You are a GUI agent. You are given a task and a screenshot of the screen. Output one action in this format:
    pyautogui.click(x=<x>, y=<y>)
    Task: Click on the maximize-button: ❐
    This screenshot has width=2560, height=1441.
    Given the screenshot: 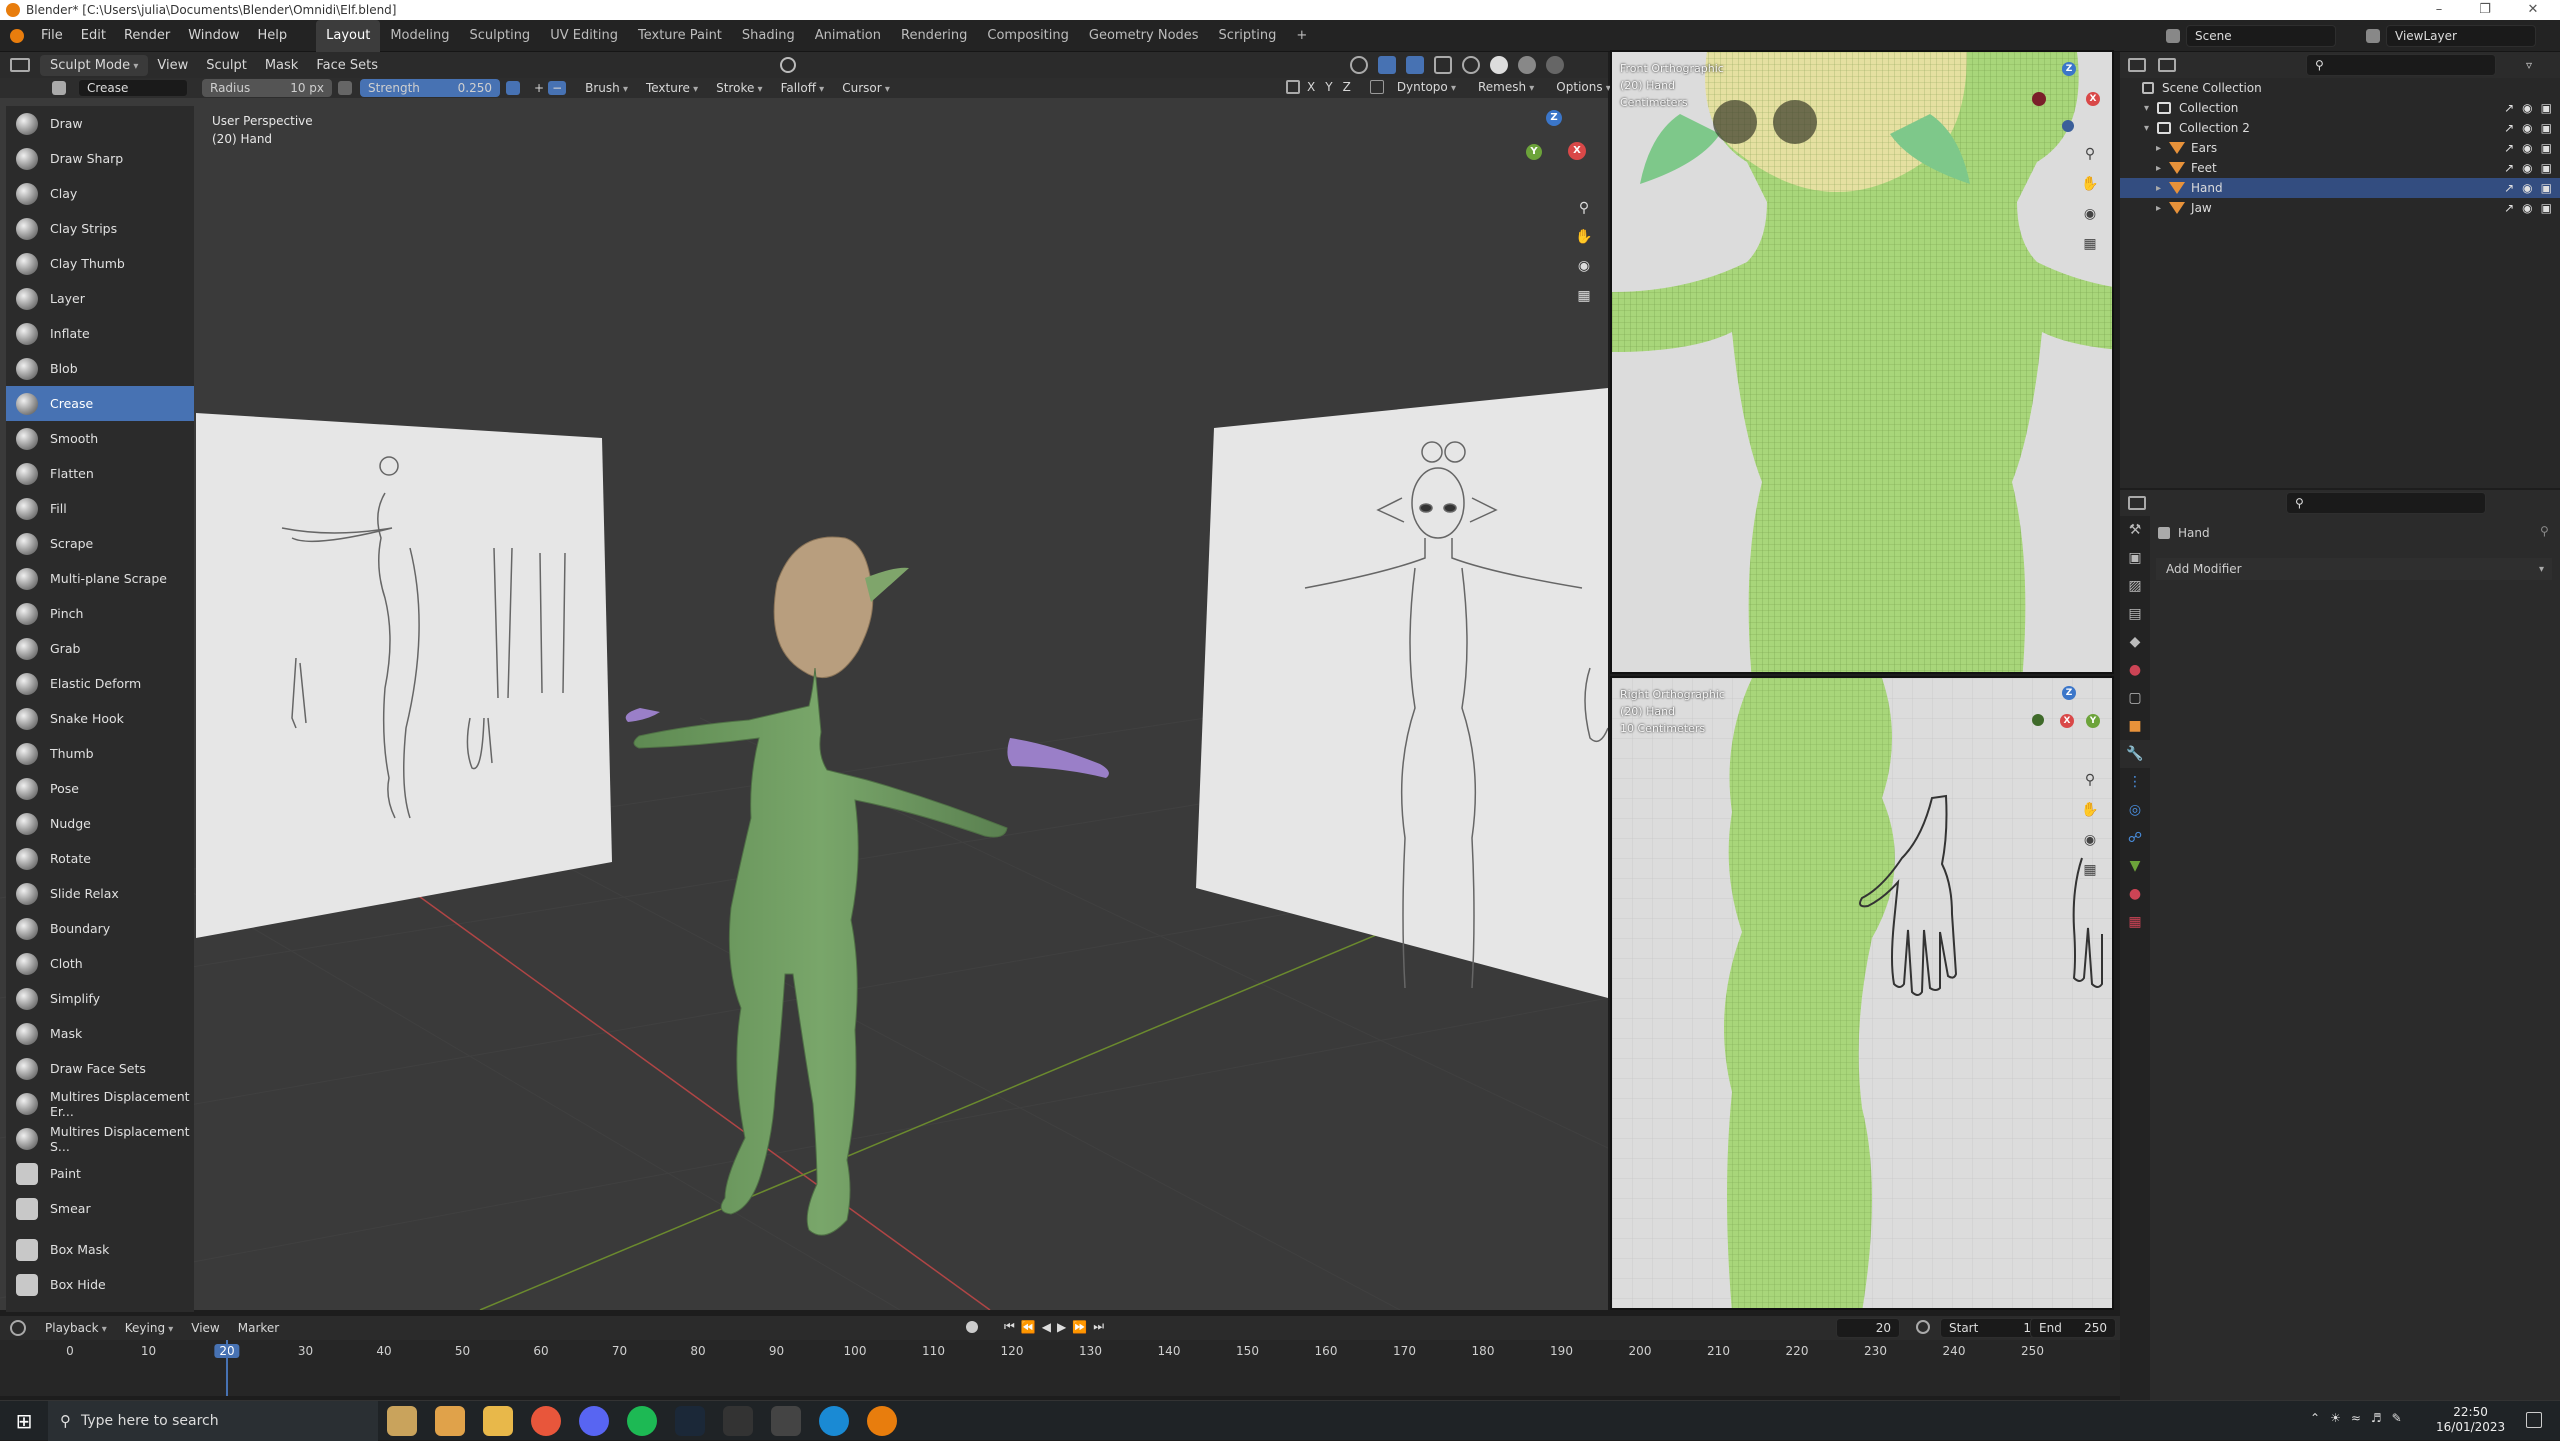 What is the action you would take?
    pyautogui.click(x=2485, y=10)
    